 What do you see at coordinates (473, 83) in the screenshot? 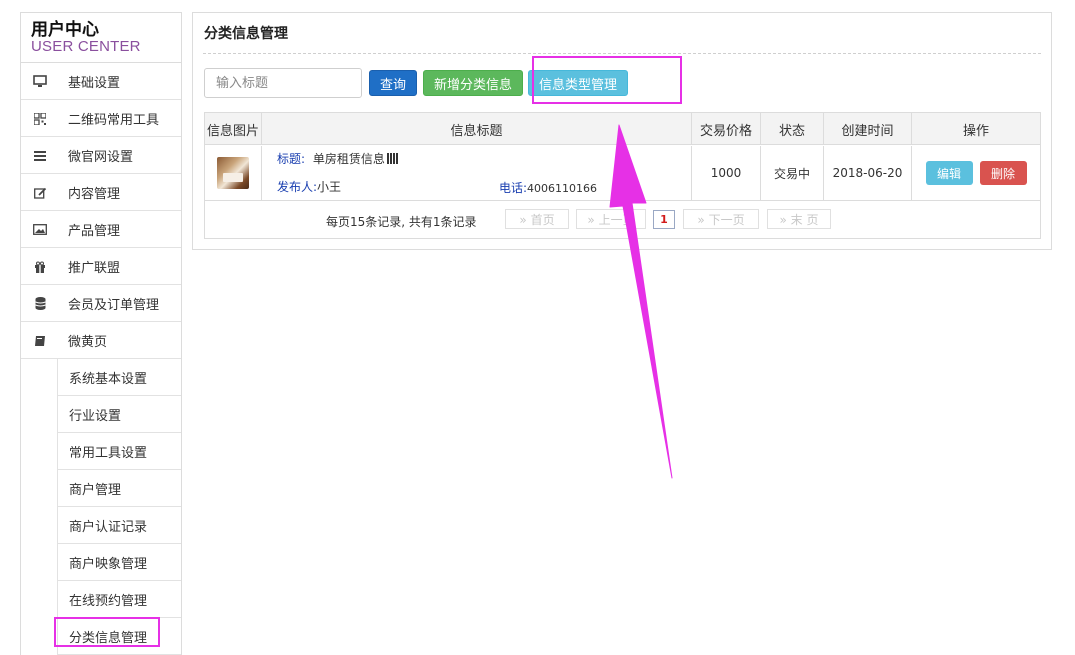
I see `add-classified-button: 新增分类信息` at bounding box center [473, 83].